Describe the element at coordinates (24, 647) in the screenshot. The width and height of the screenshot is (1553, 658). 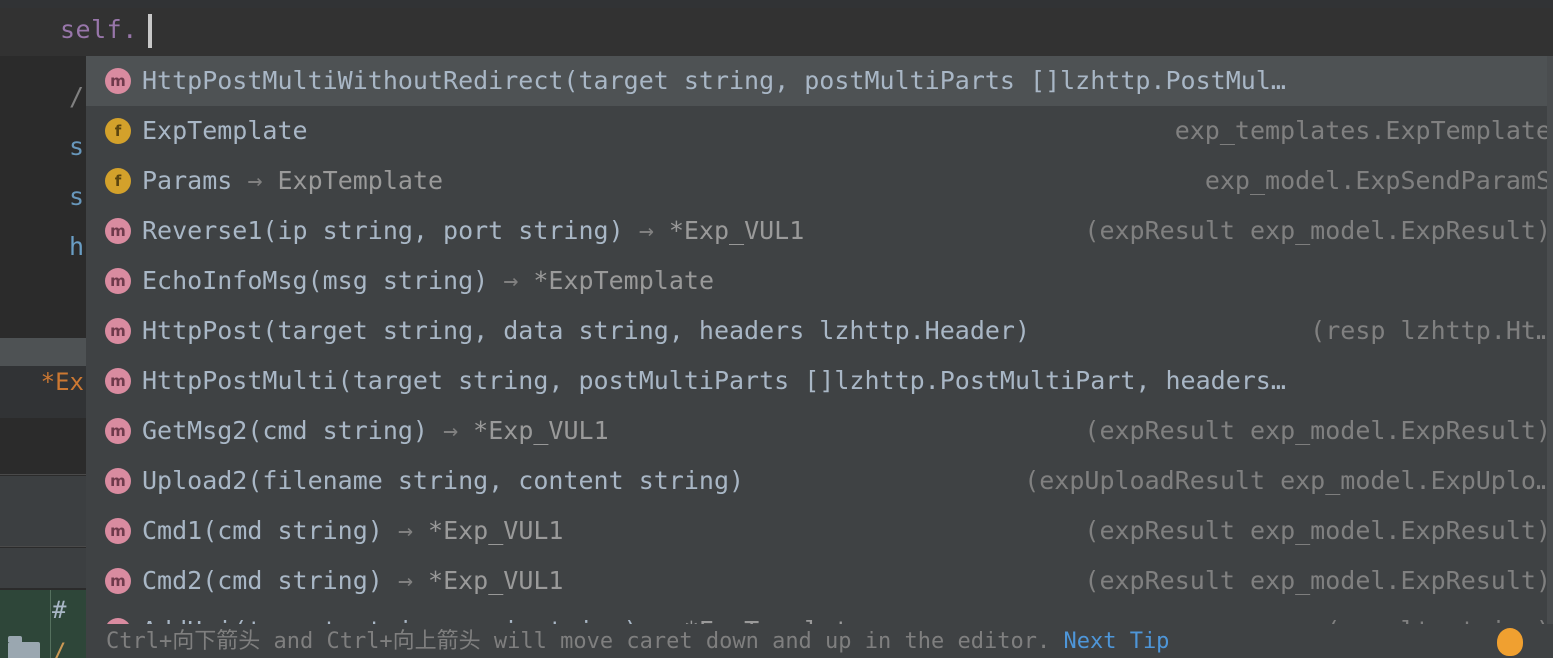
I see `folder-icon` at that location.